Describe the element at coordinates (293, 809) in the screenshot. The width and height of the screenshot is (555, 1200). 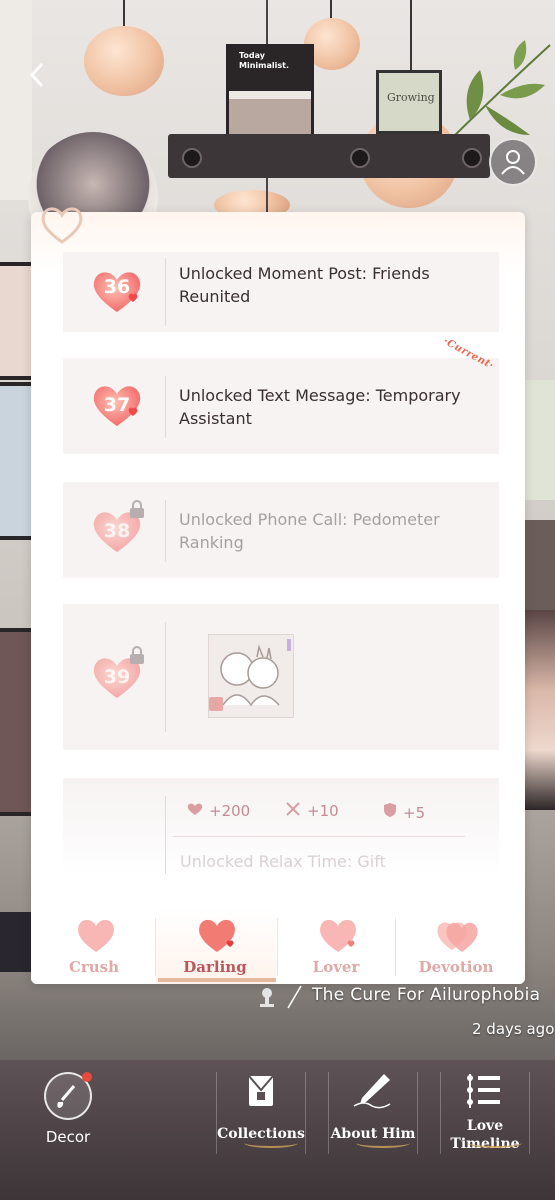
I see `crossed-swords-icon` at that location.